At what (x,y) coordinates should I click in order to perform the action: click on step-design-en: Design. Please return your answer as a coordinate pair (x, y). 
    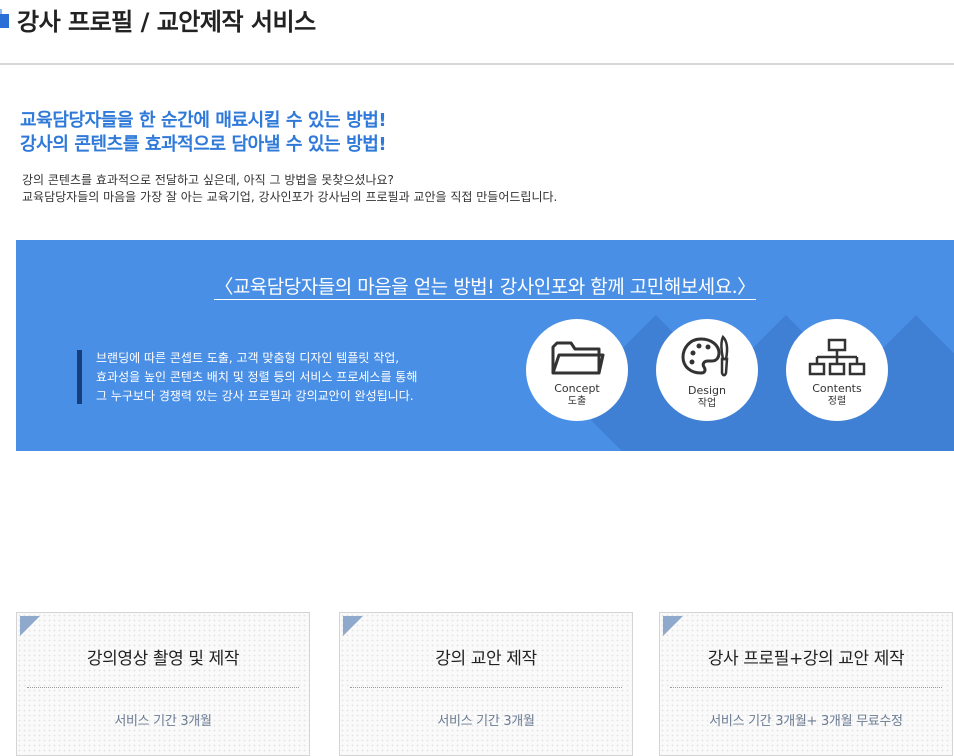
    Looking at the image, I should click on (707, 390).